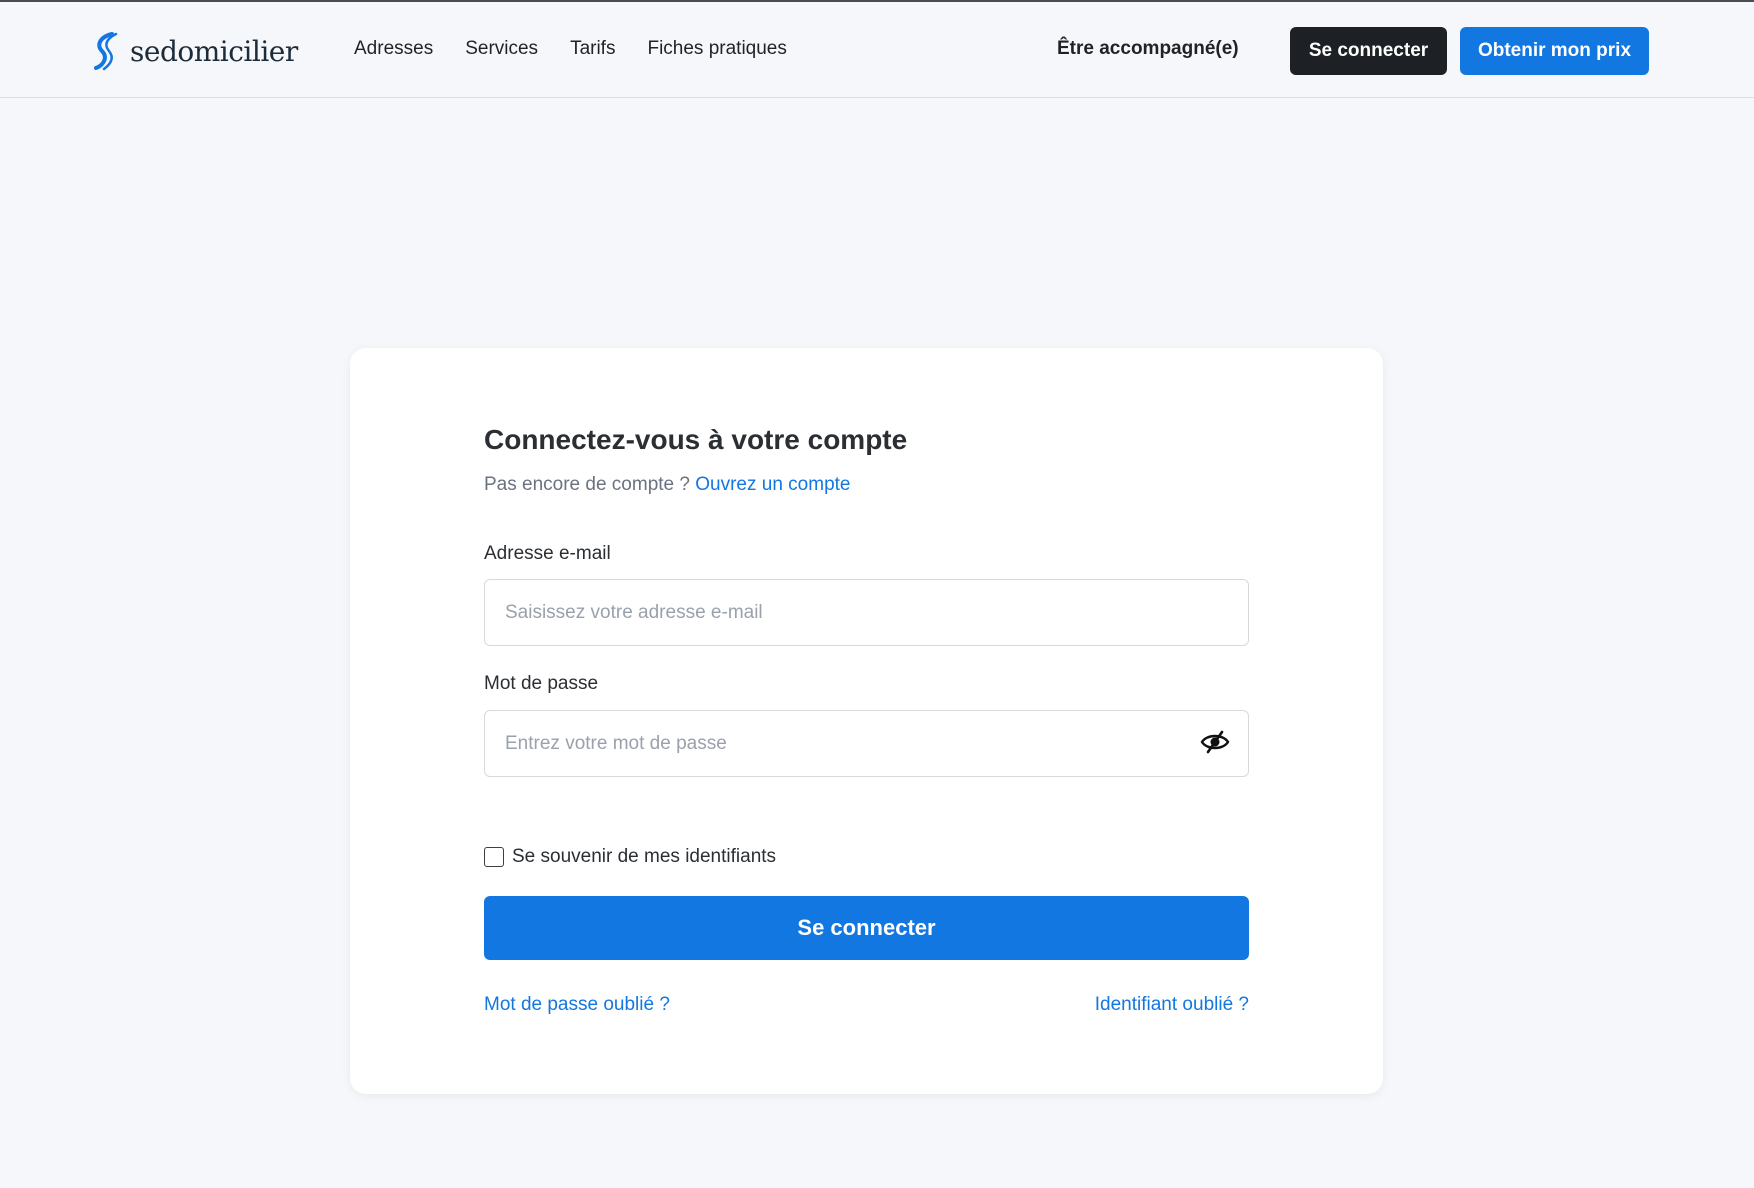 This screenshot has height=1188, width=1754. Describe the element at coordinates (501, 49) in the screenshot. I see `nav-item-services: Services` at that location.